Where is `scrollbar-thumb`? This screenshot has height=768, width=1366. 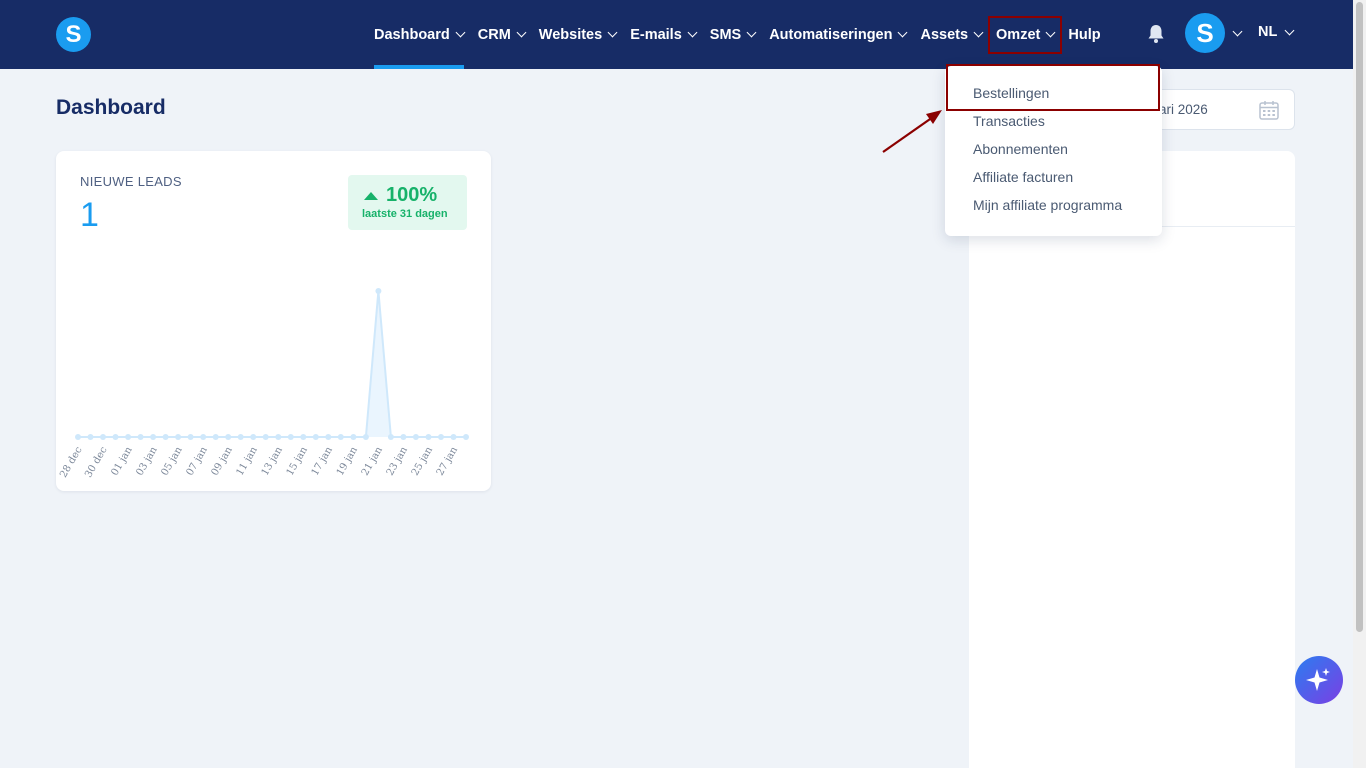
scrollbar-thumb is located at coordinates (1359, 317).